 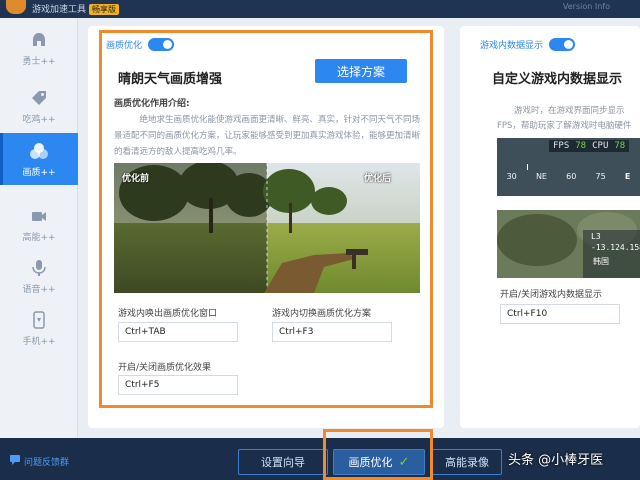 I want to click on check-icon: ✓, so click(x=404, y=461).